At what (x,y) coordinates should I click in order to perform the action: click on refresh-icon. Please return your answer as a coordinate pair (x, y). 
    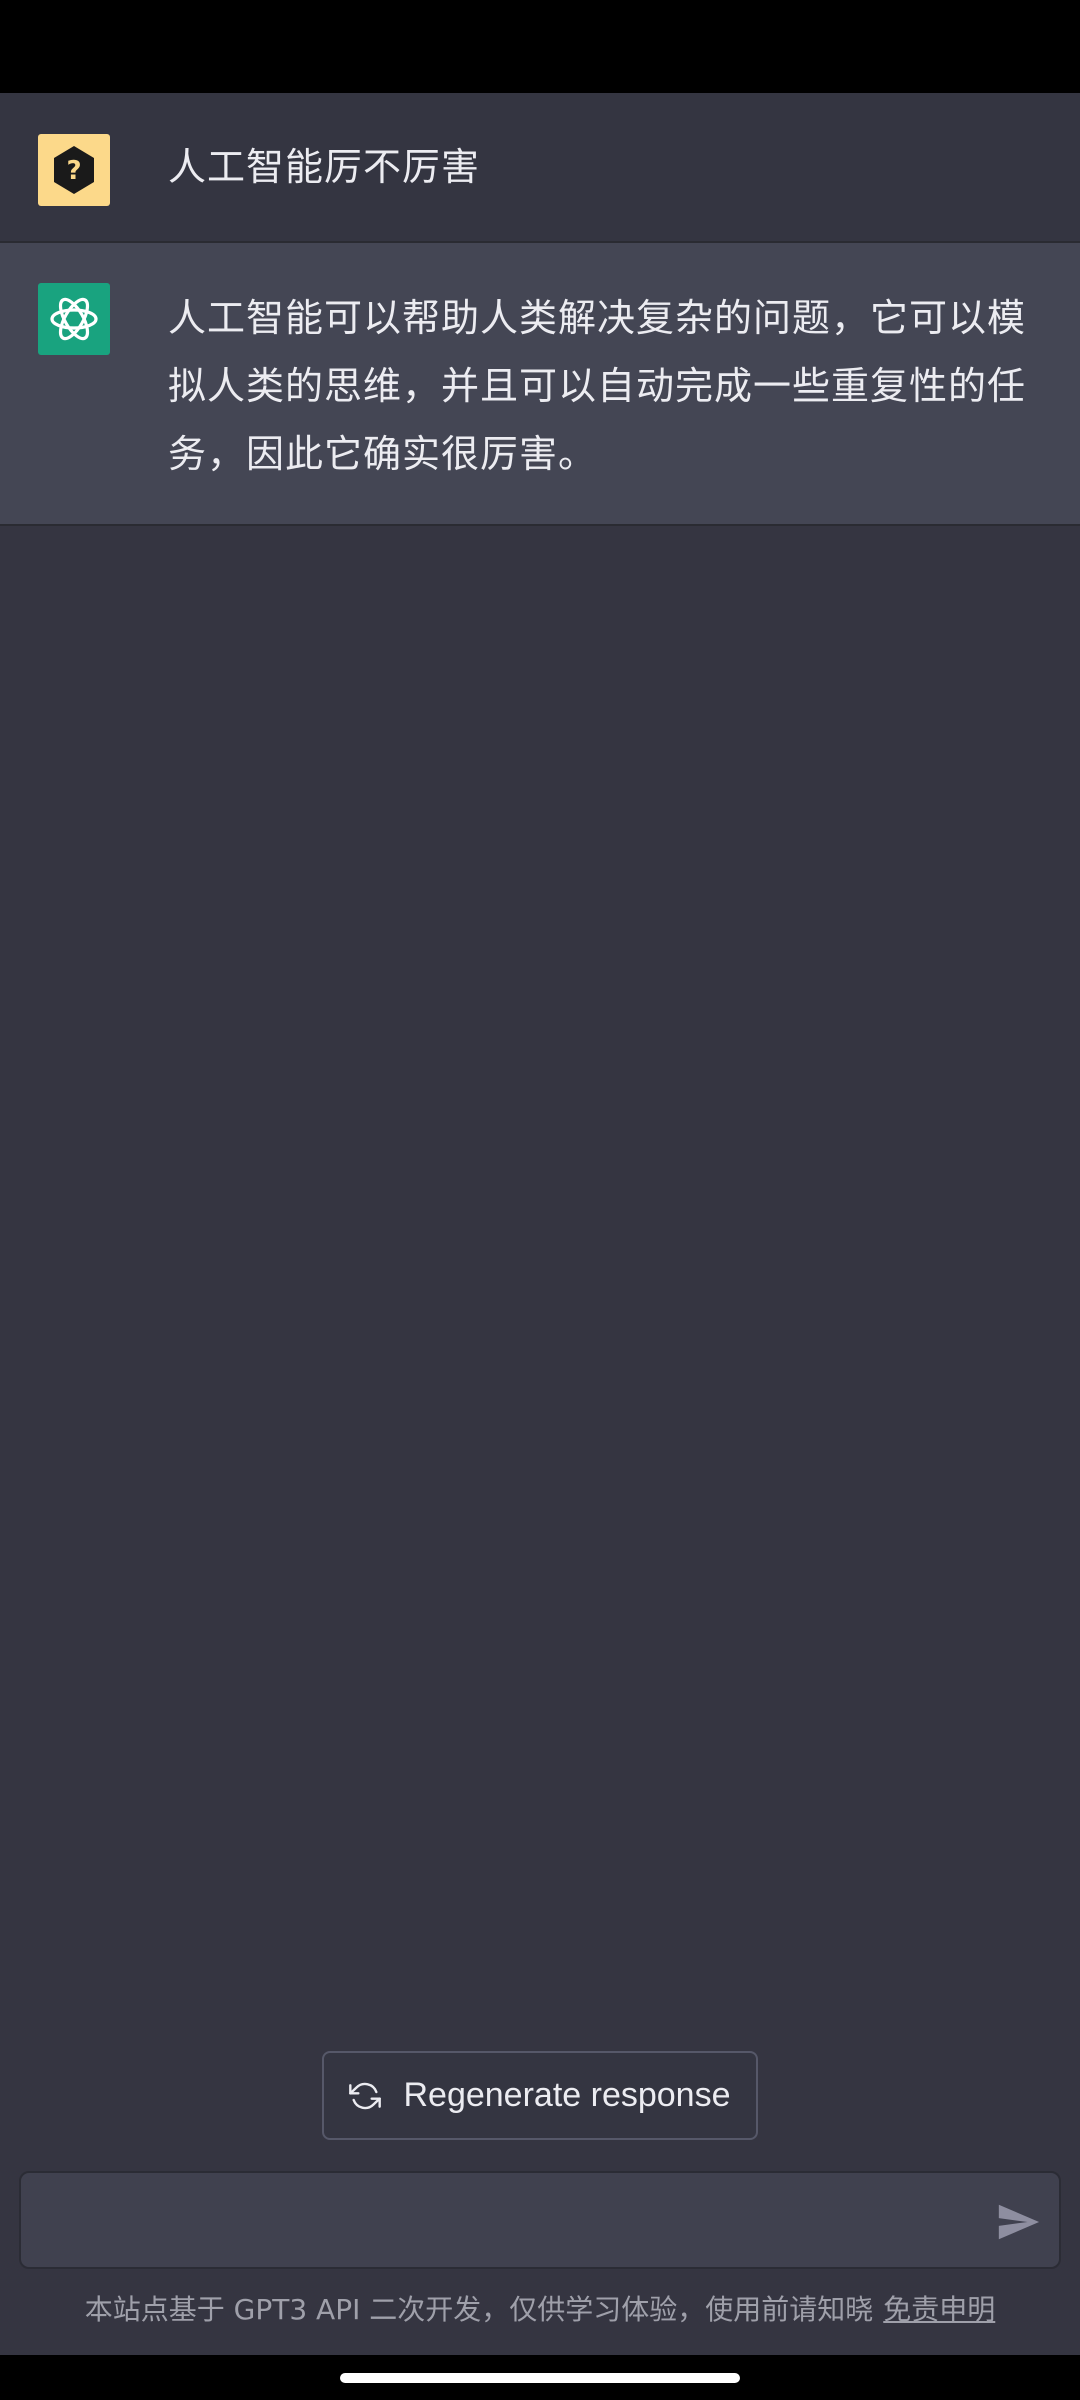
    Looking at the image, I should click on (365, 2095).